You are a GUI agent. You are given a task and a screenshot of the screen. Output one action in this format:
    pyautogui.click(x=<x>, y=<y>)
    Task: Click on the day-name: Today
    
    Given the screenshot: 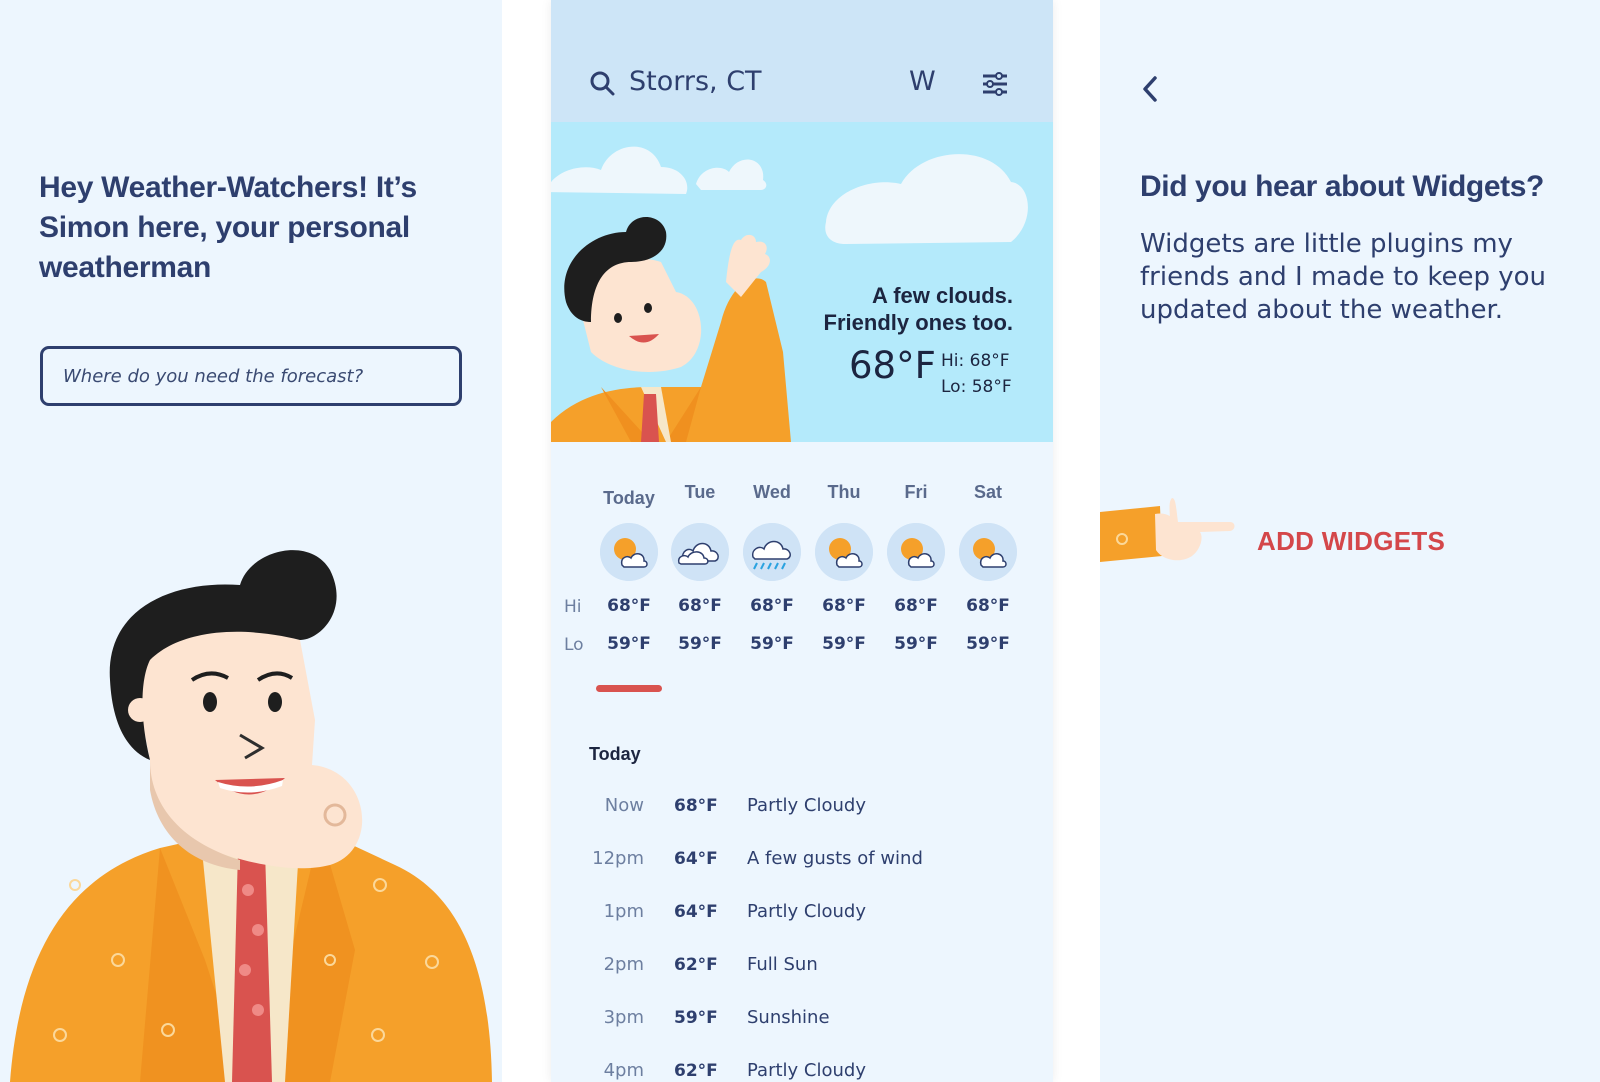 What is the action you would take?
    pyautogui.click(x=629, y=498)
    